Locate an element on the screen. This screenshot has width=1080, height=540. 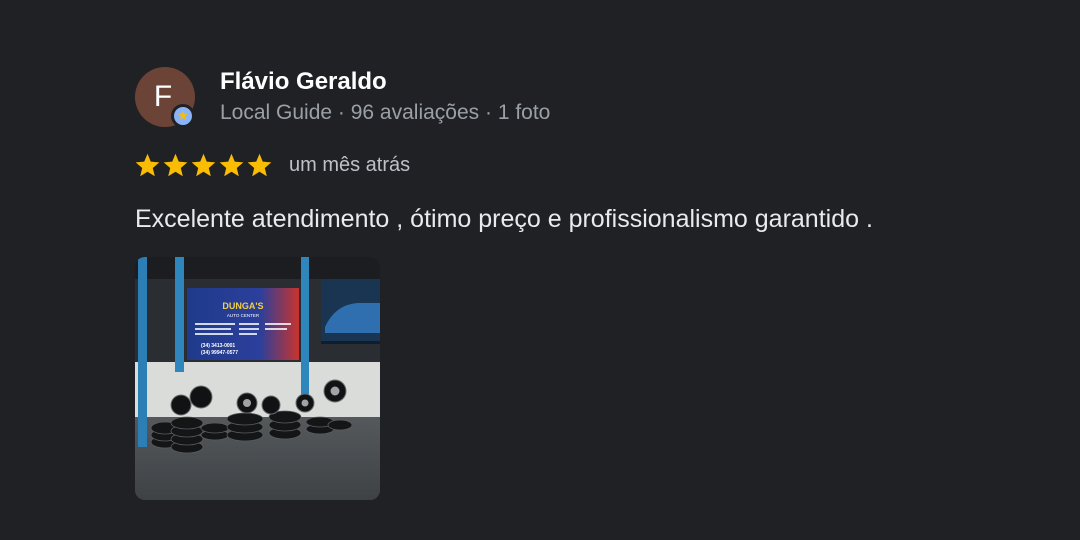
local-guide-star-icon: ★ is located at coordinates (183, 115).